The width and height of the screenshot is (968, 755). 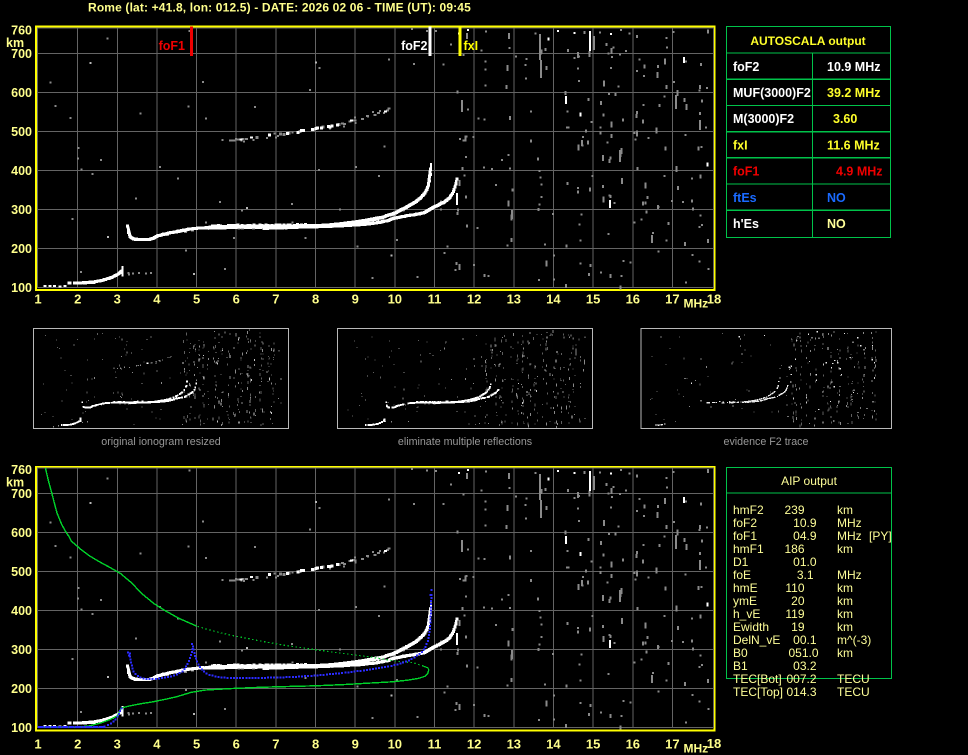 I want to click on svg-text: 4.9 MHz, so click(x=859, y=172).